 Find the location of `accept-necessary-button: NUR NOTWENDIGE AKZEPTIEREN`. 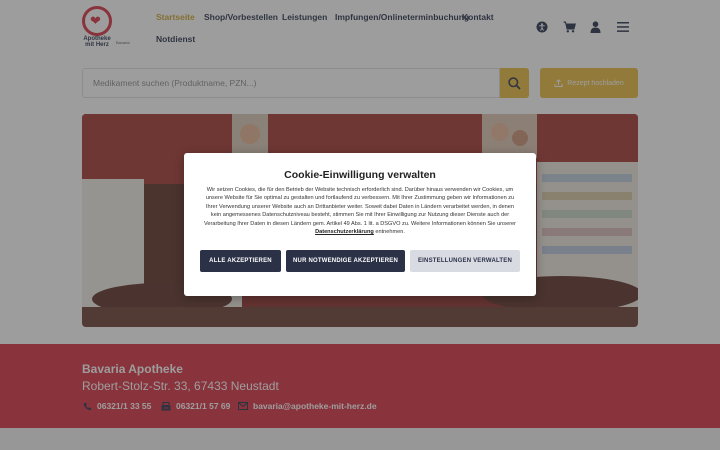

accept-necessary-button: NUR NOTWENDIGE AKZEPTIEREN is located at coordinates (345, 261).